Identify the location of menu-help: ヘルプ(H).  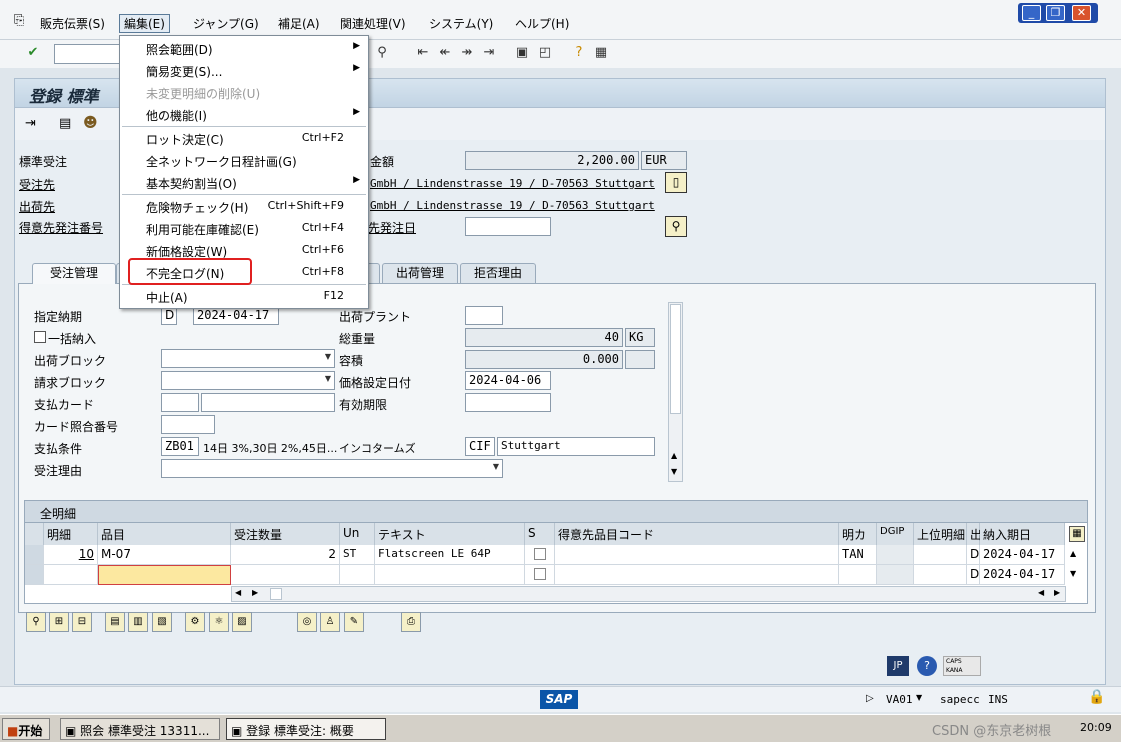
(542, 23).